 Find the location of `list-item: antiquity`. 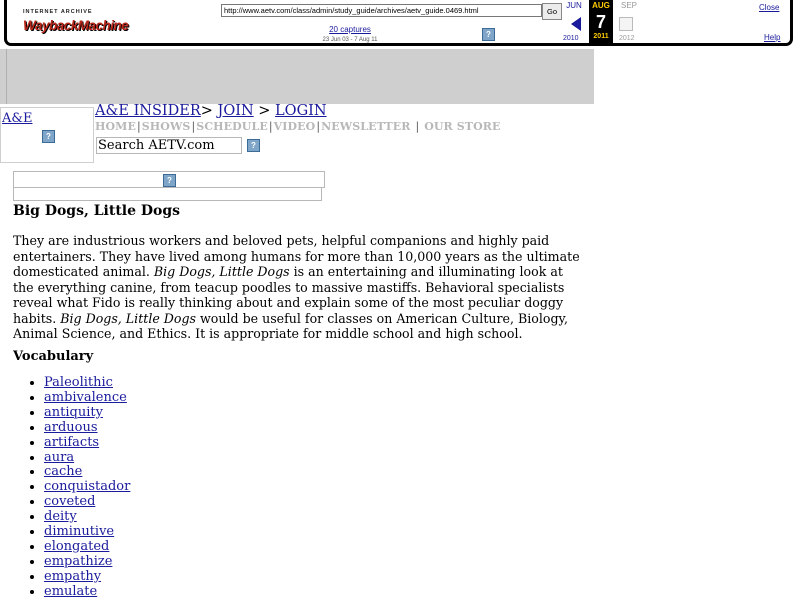

list-item: antiquity is located at coordinates (87, 413).